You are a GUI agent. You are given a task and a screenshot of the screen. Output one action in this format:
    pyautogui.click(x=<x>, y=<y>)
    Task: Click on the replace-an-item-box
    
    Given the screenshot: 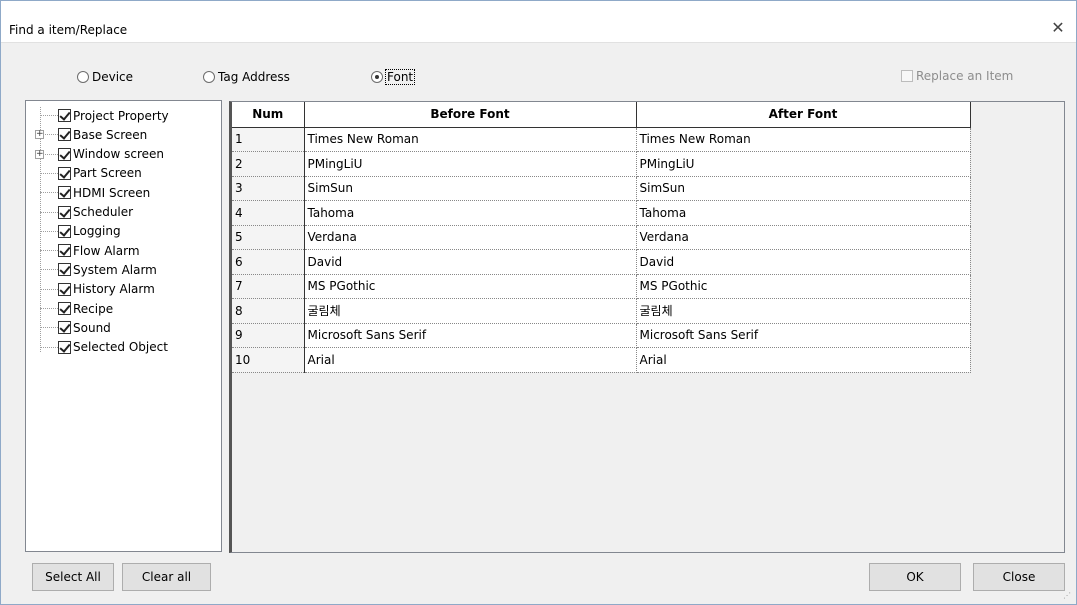 What is the action you would take?
    pyautogui.click(x=907, y=76)
    